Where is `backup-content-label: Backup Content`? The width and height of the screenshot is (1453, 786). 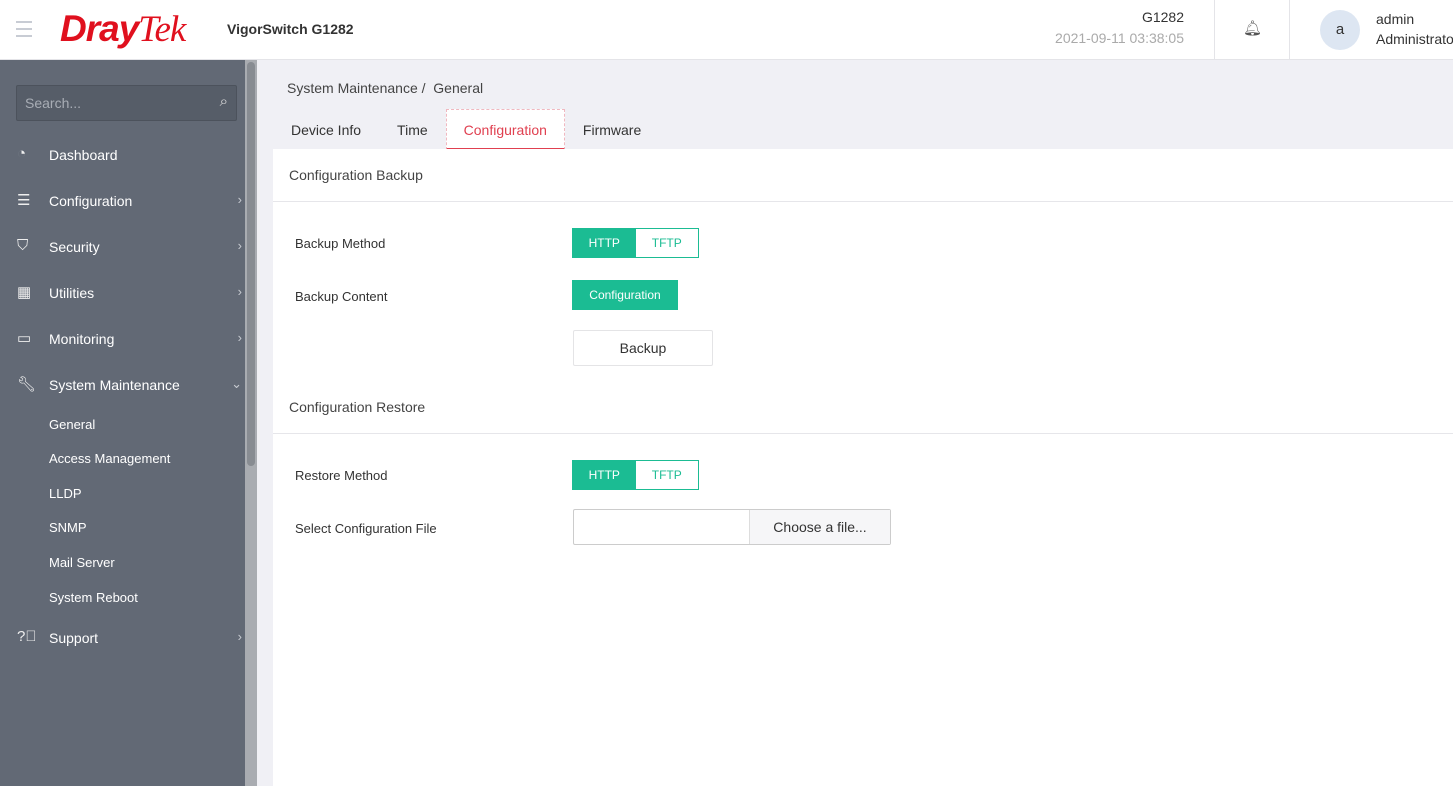 backup-content-label: Backup Content is located at coordinates (341, 296).